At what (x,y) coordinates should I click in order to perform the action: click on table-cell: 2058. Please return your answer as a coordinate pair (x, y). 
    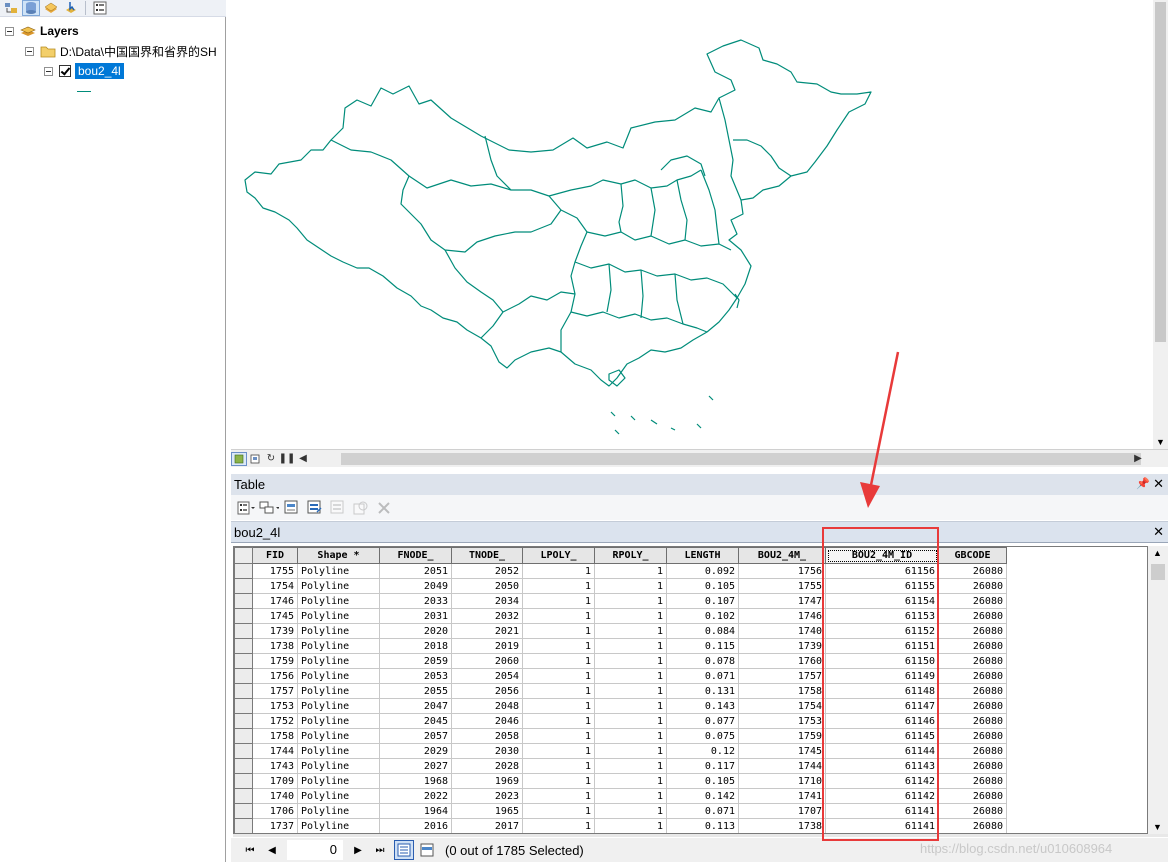
    Looking at the image, I should click on (487, 736).